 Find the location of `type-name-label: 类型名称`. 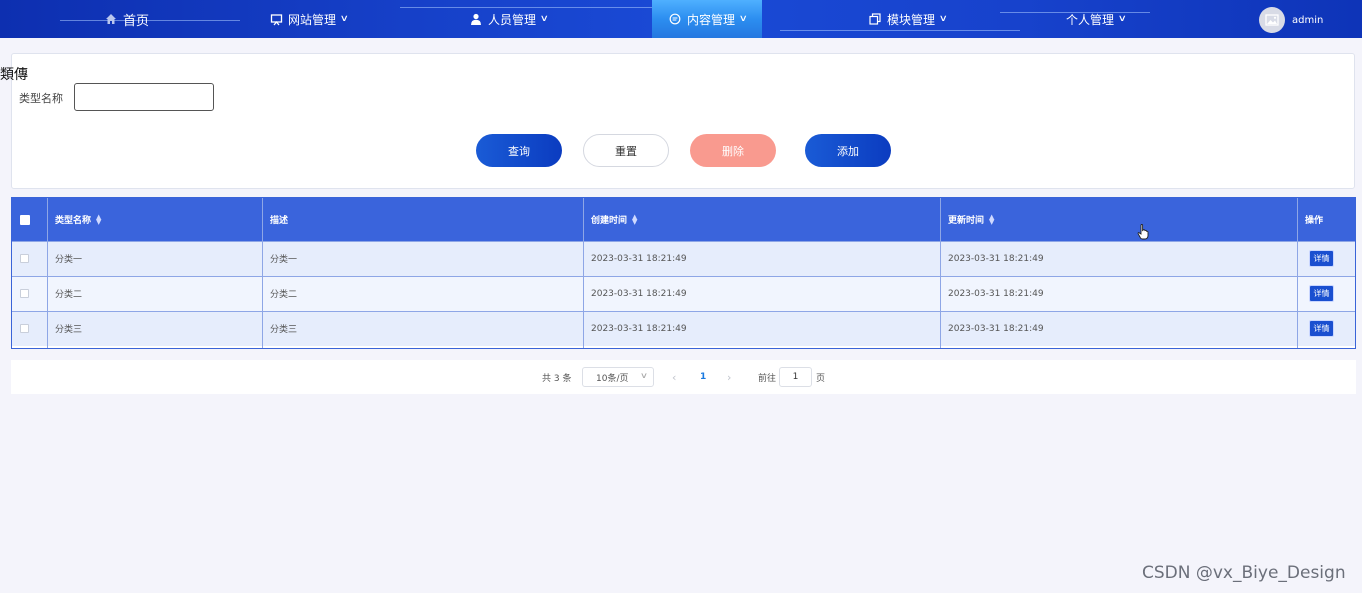

type-name-label: 类型名称 is located at coordinates (41, 98).